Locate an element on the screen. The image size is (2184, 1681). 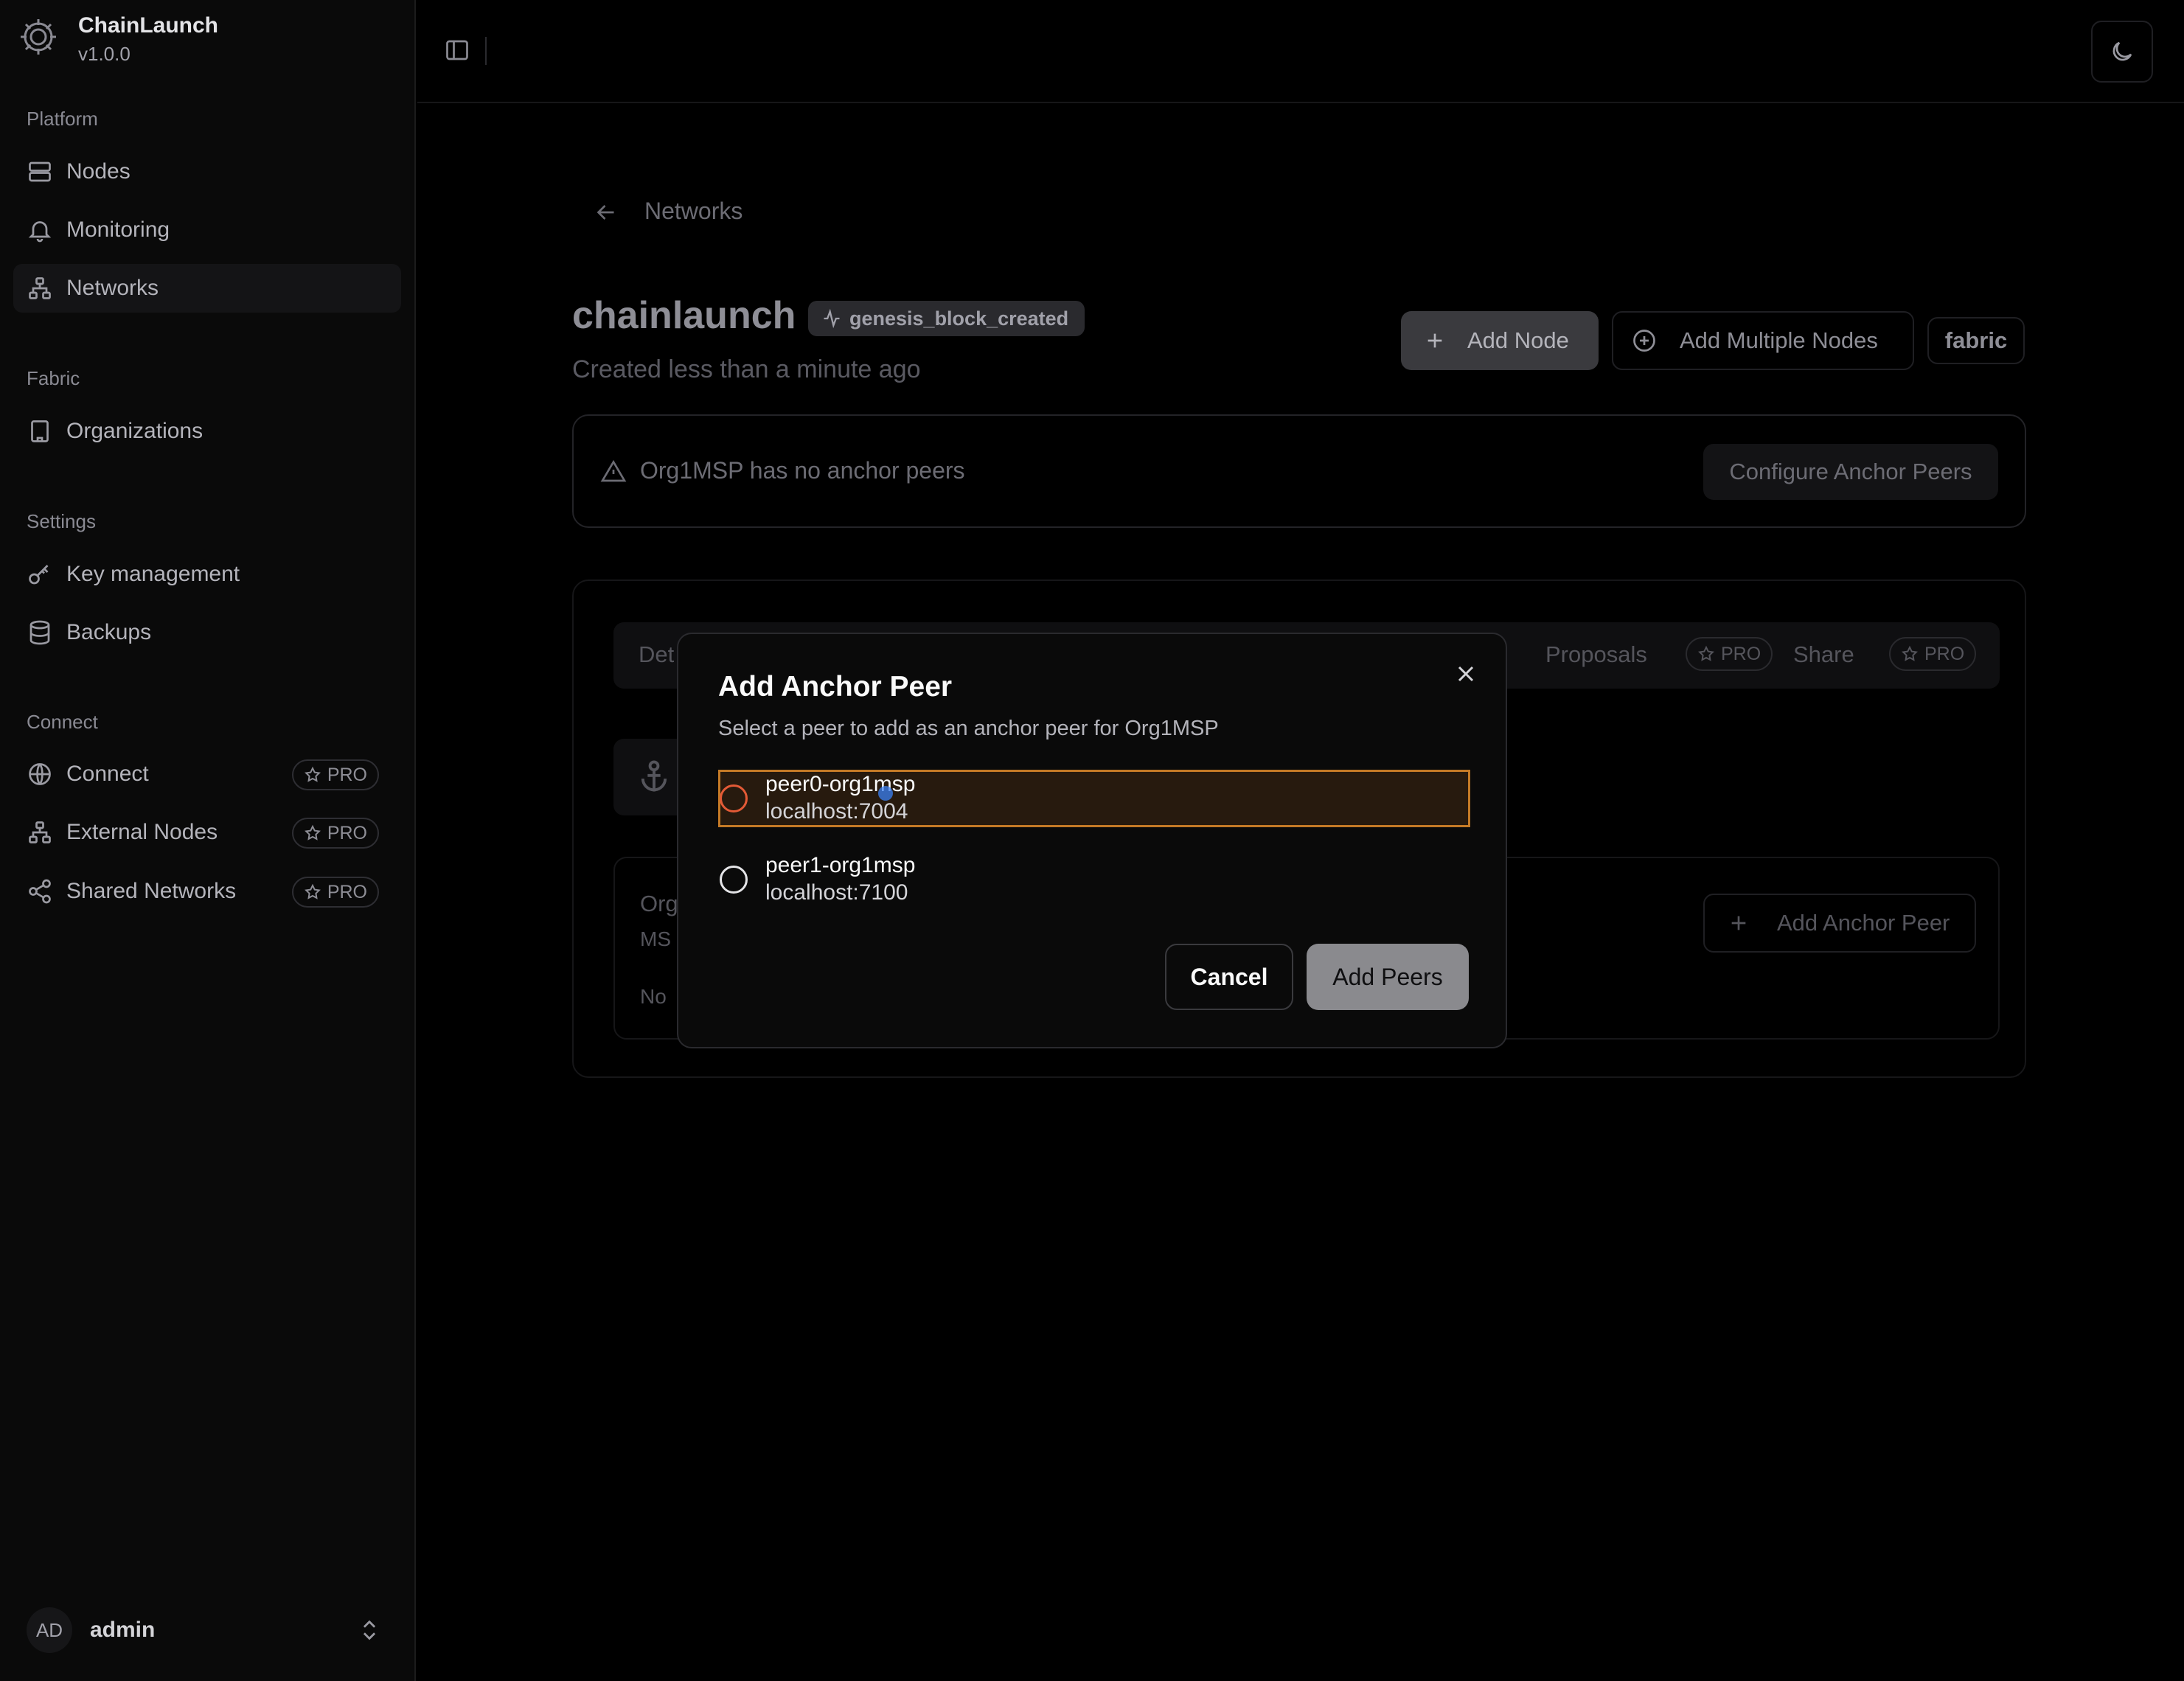
sidebar-item-shared-networks: Shared Networks PRO is located at coordinates (207, 891).